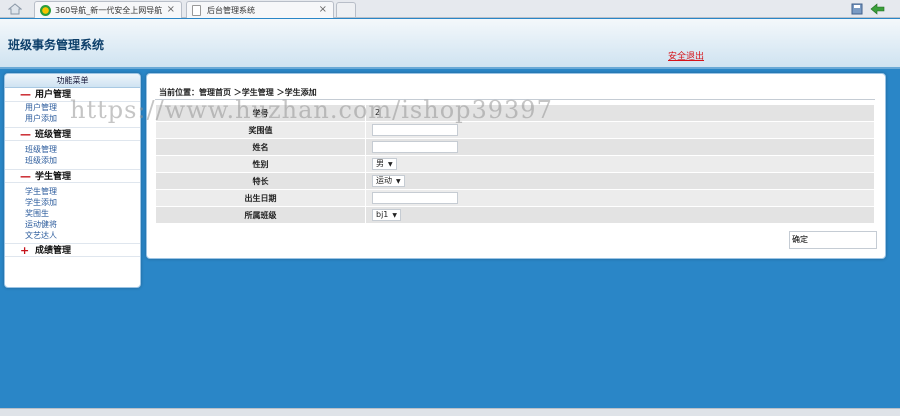  Describe the element at coordinates (450, 412) in the screenshot. I see `browser-status-bar` at that location.